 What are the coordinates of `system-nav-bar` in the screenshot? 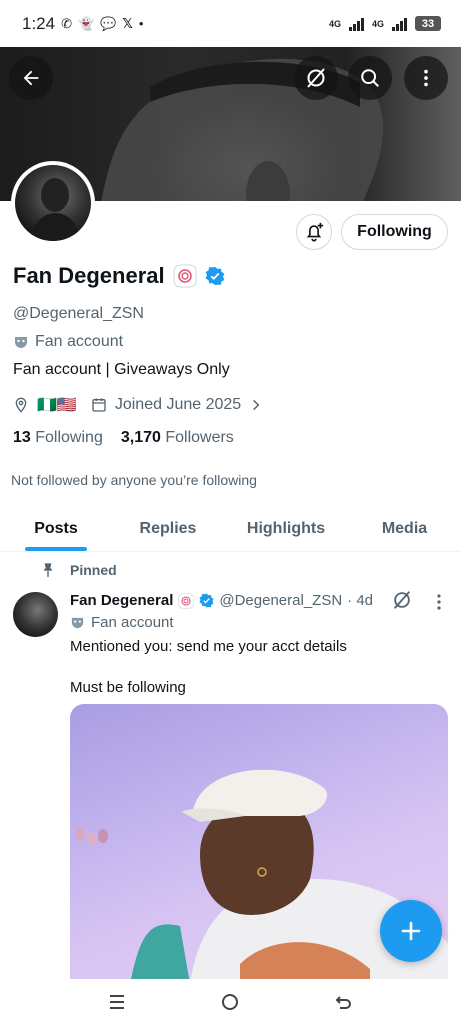 It's located at (230, 1001).